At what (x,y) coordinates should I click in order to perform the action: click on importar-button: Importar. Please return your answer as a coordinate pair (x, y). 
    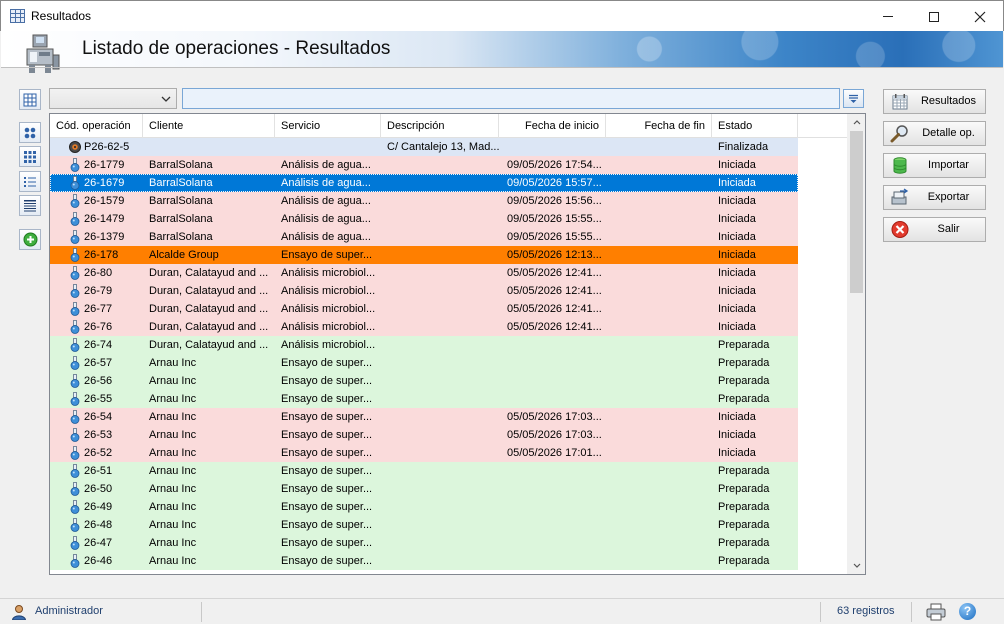
    Looking at the image, I should click on (934, 165).